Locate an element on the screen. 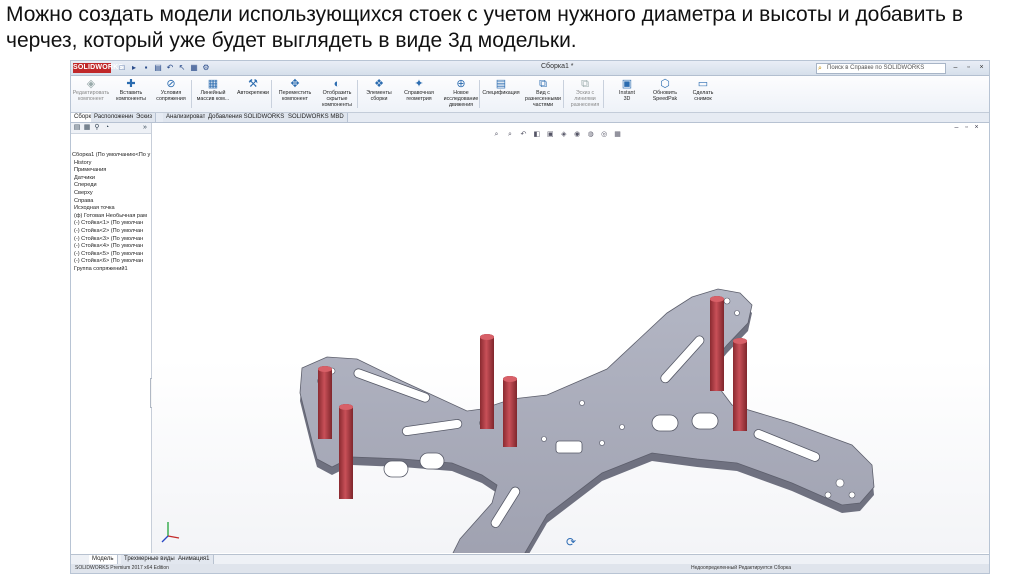 The image size is (1024, 574). tree-item: (-) Стойка<1> (По умолчан is located at coordinates (111, 224).